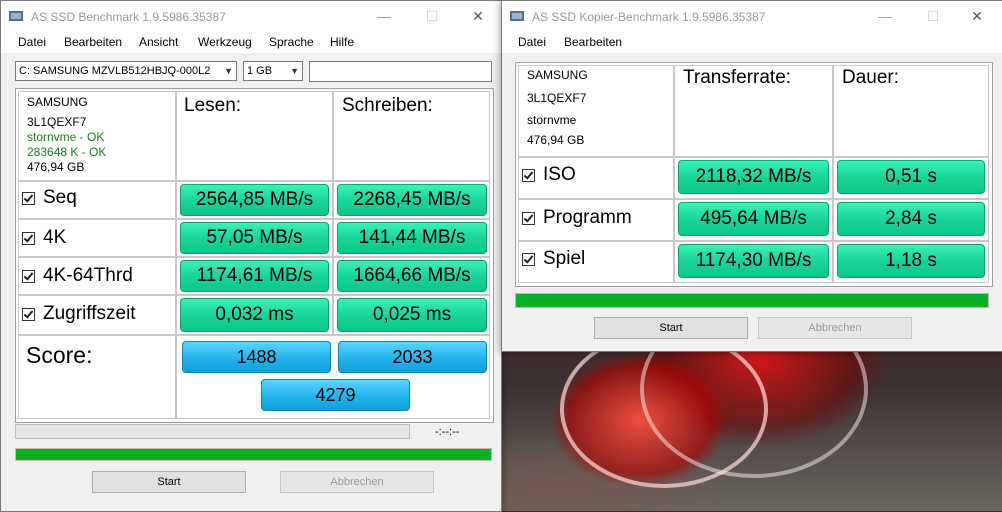 The height and width of the screenshot is (512, 1002). I want to click on driver-name: stornvme, so click(552, 120).